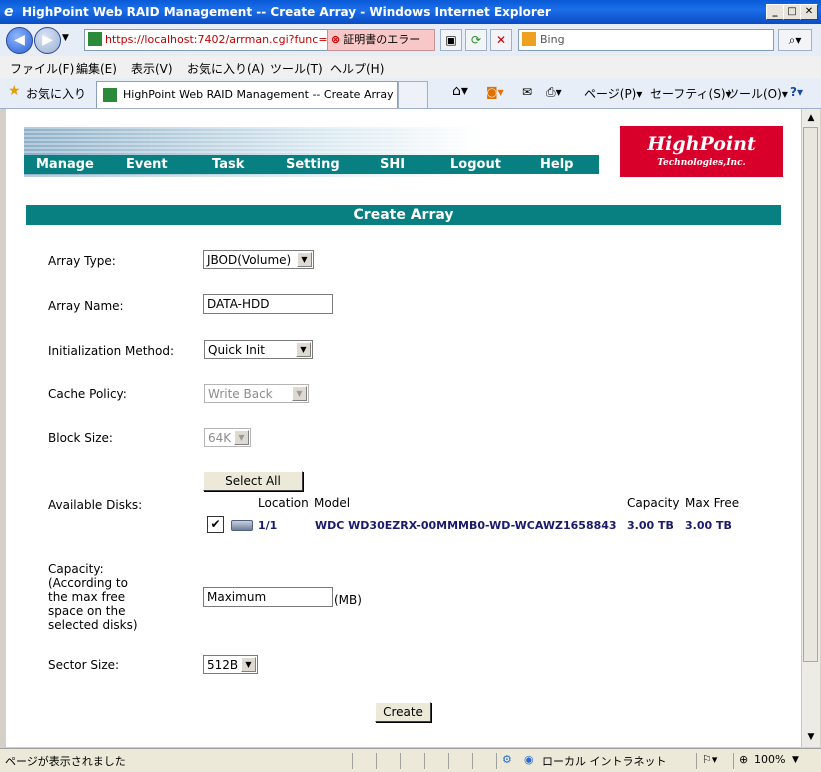  Describe the element at coordinates (527, 92) in the screenshot. I see `mail-icon: ✉` at that location.